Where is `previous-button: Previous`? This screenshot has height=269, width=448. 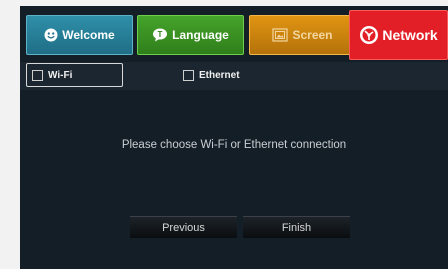
previous-button: Previous is located at coordinates (183, 227).